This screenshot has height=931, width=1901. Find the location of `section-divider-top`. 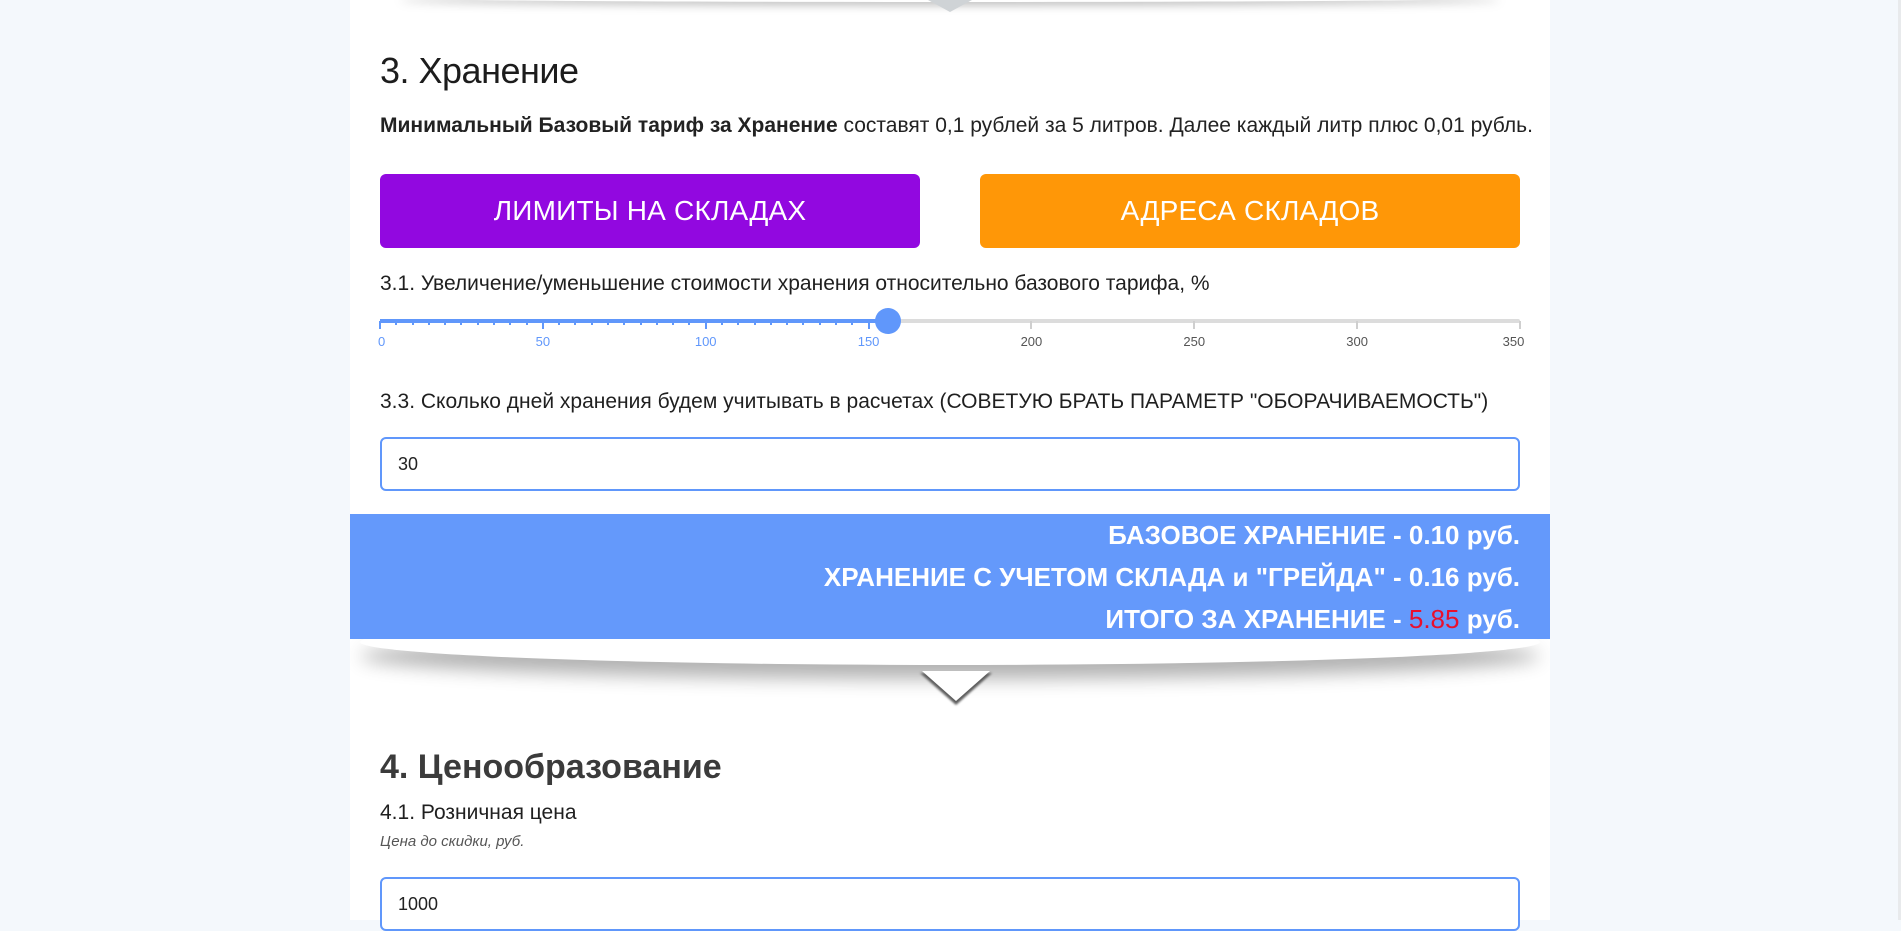

section-divider-top is located at coordinates (950, 8).